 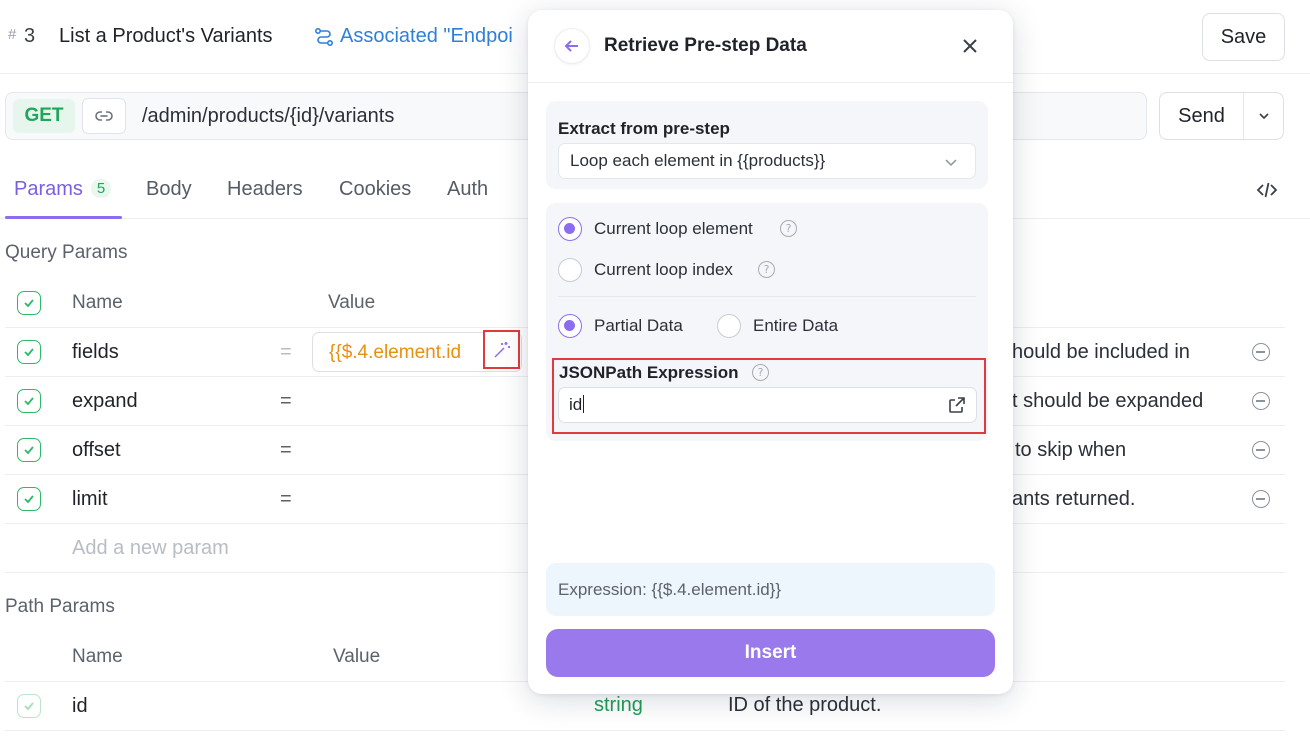 I want to click on environment-link-button, so click(x=104, y=116).